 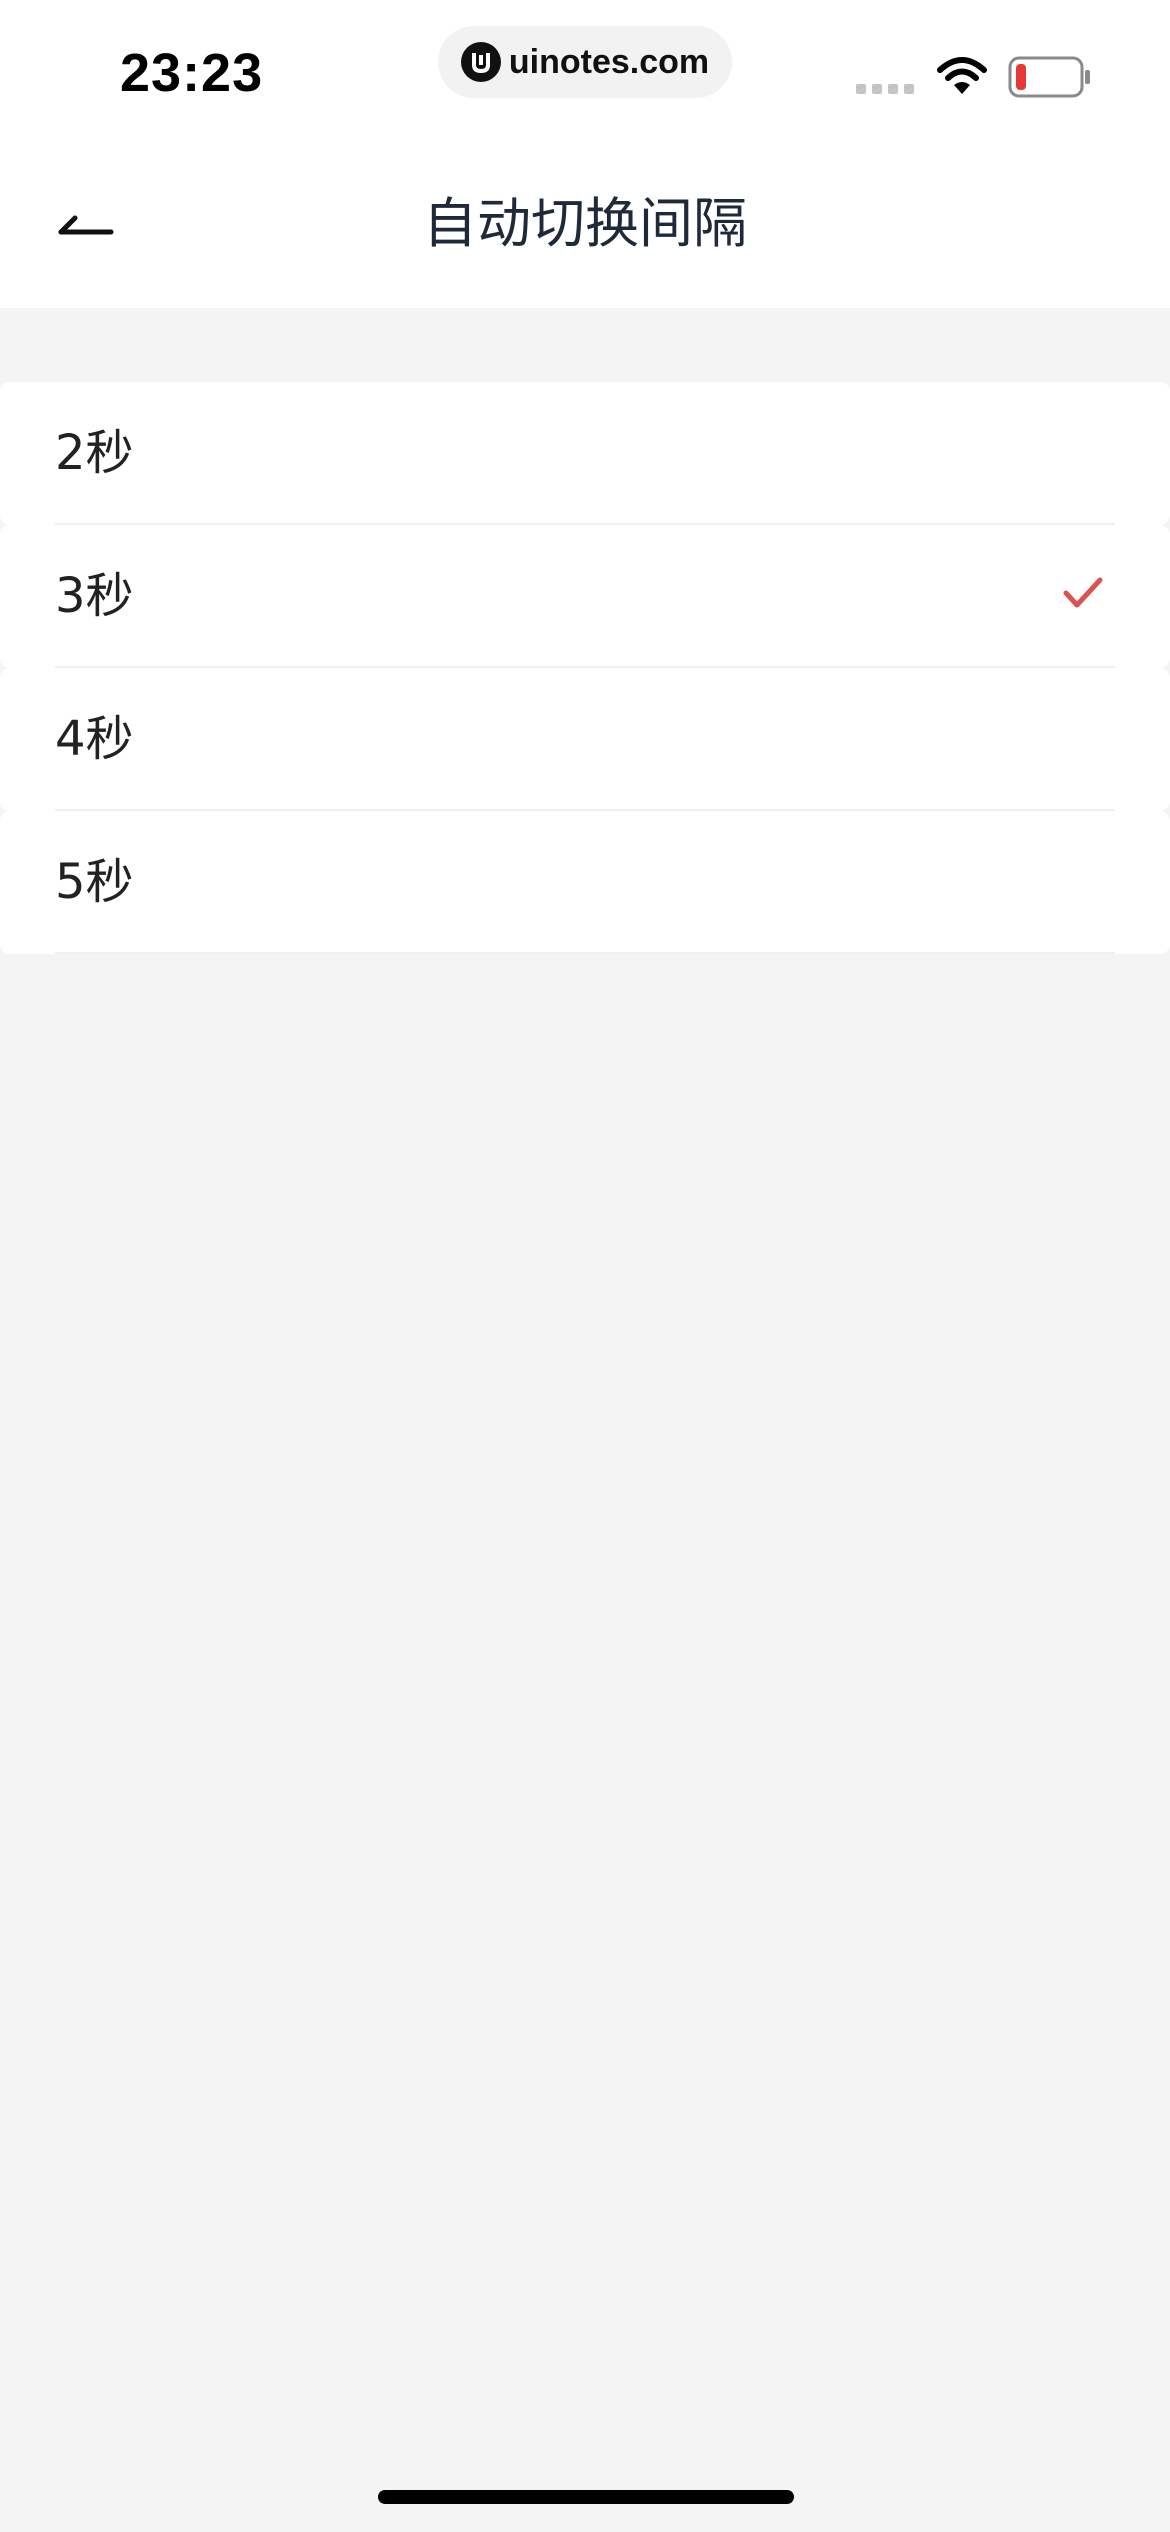 What do you see at coordinates (1083, 592) in the screenshot?
I see `checkmark-icon` at bounding box center [1083, 592].